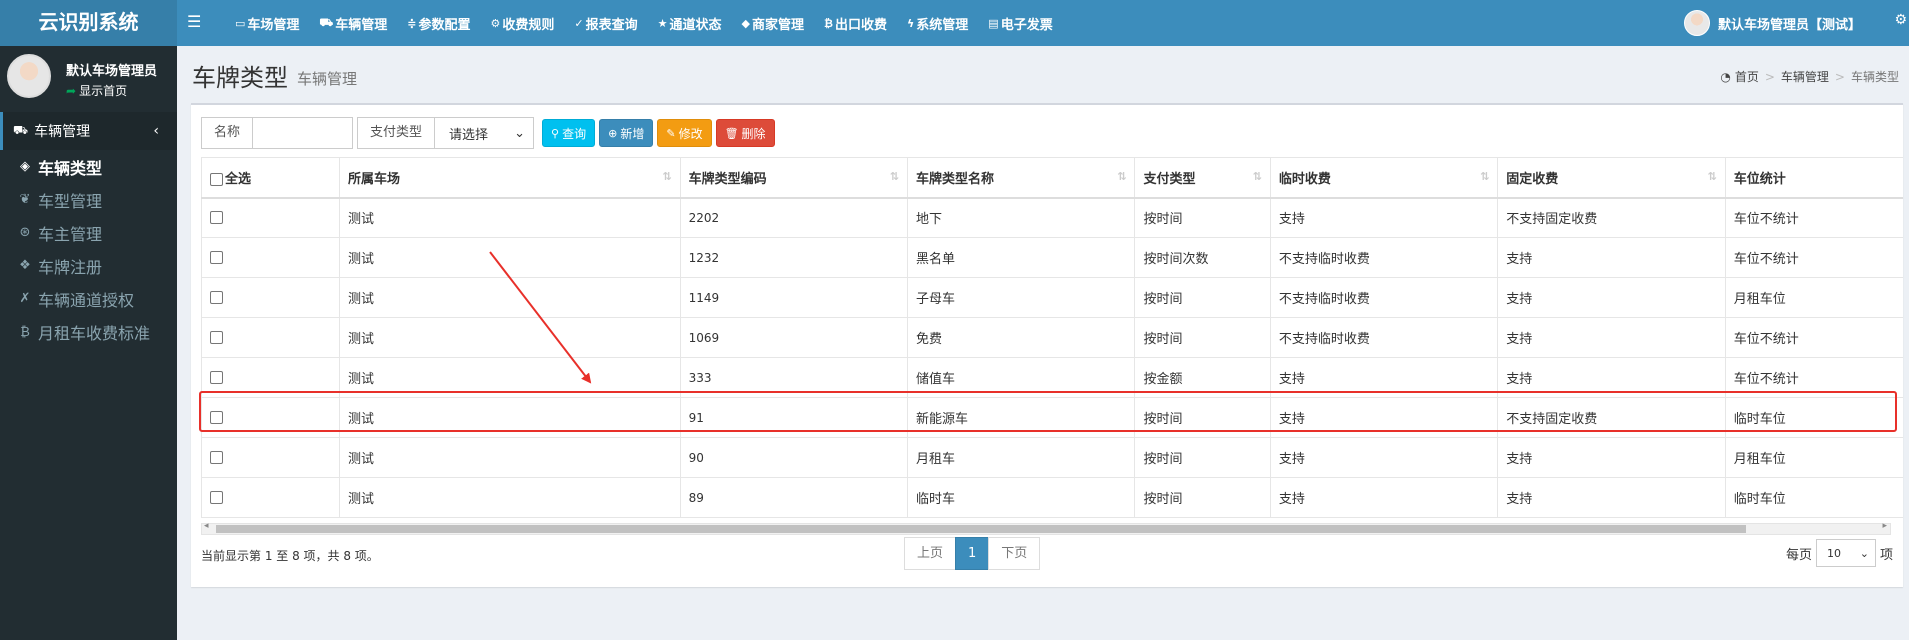 The height and width of the screenshot is (640, 1909). Describe the element at coordinates (1020, 23) in the screenshot. I see `topnav-item-9: ▤ 电子发票` at that location.